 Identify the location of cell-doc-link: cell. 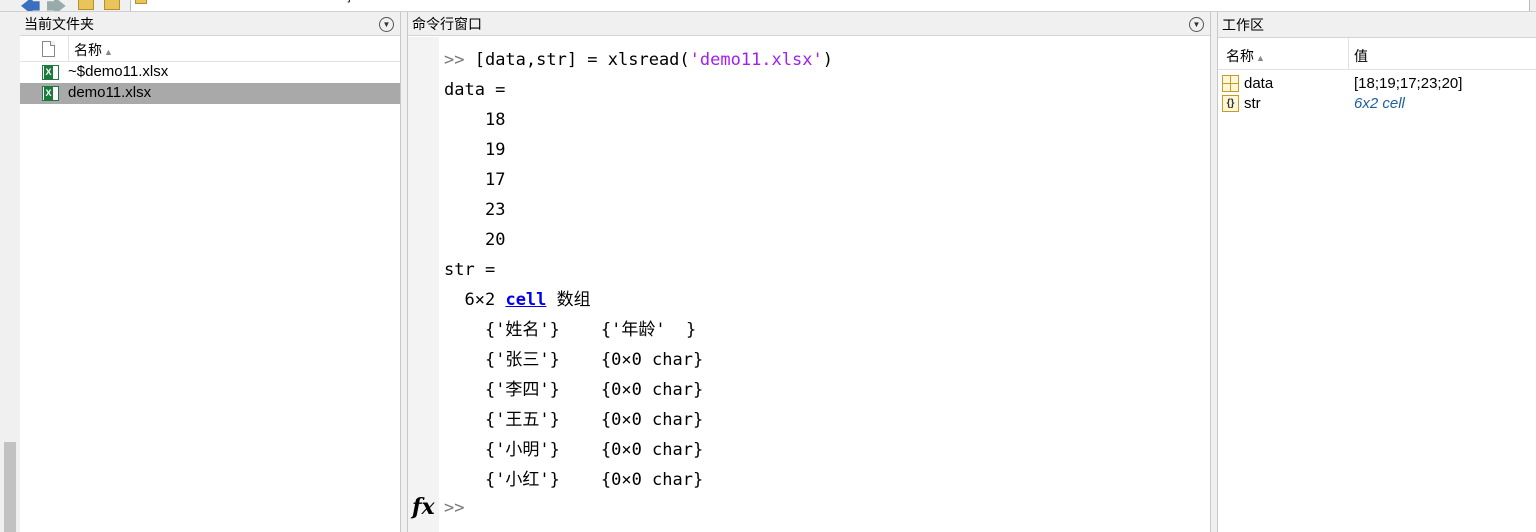
(525, 300).